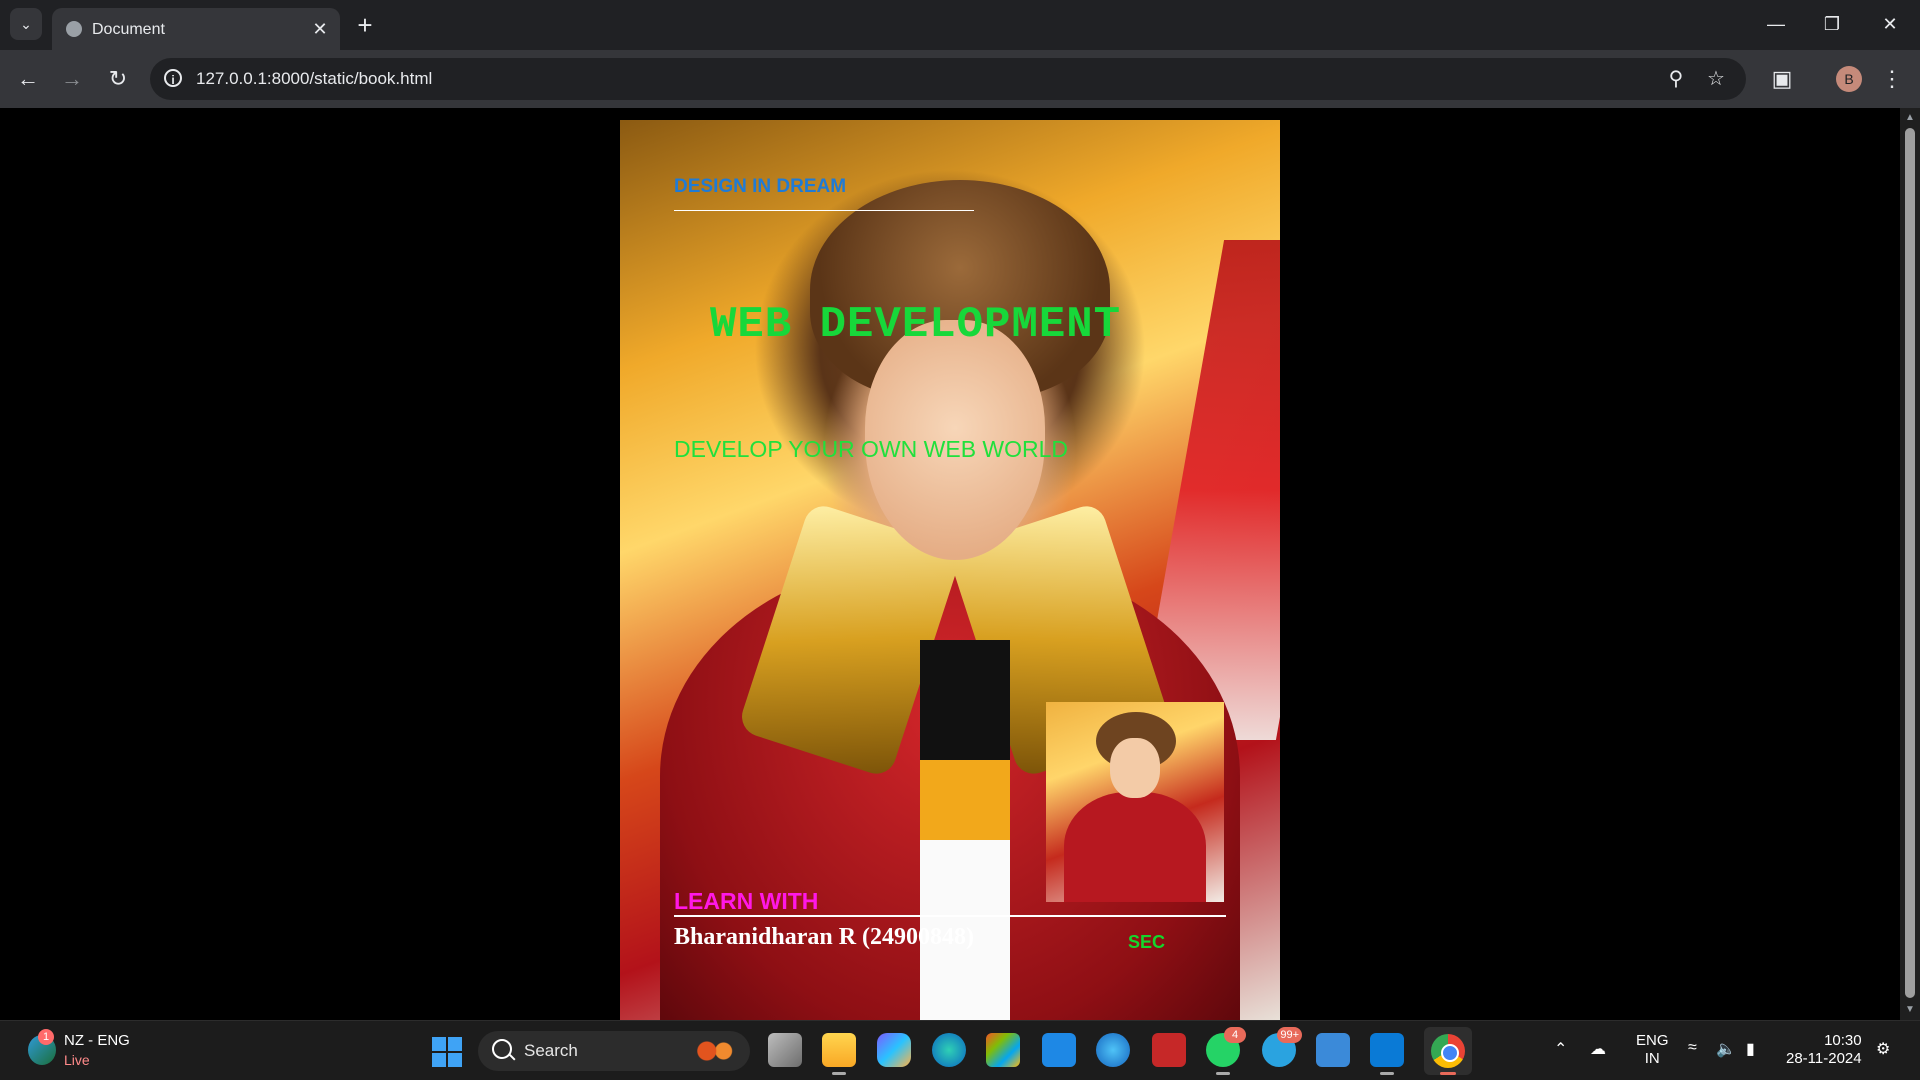 The image size is (1920, 1080). I want to click on url-text: 127.0.0.1:8000/static/book.html, so click(314, 79).